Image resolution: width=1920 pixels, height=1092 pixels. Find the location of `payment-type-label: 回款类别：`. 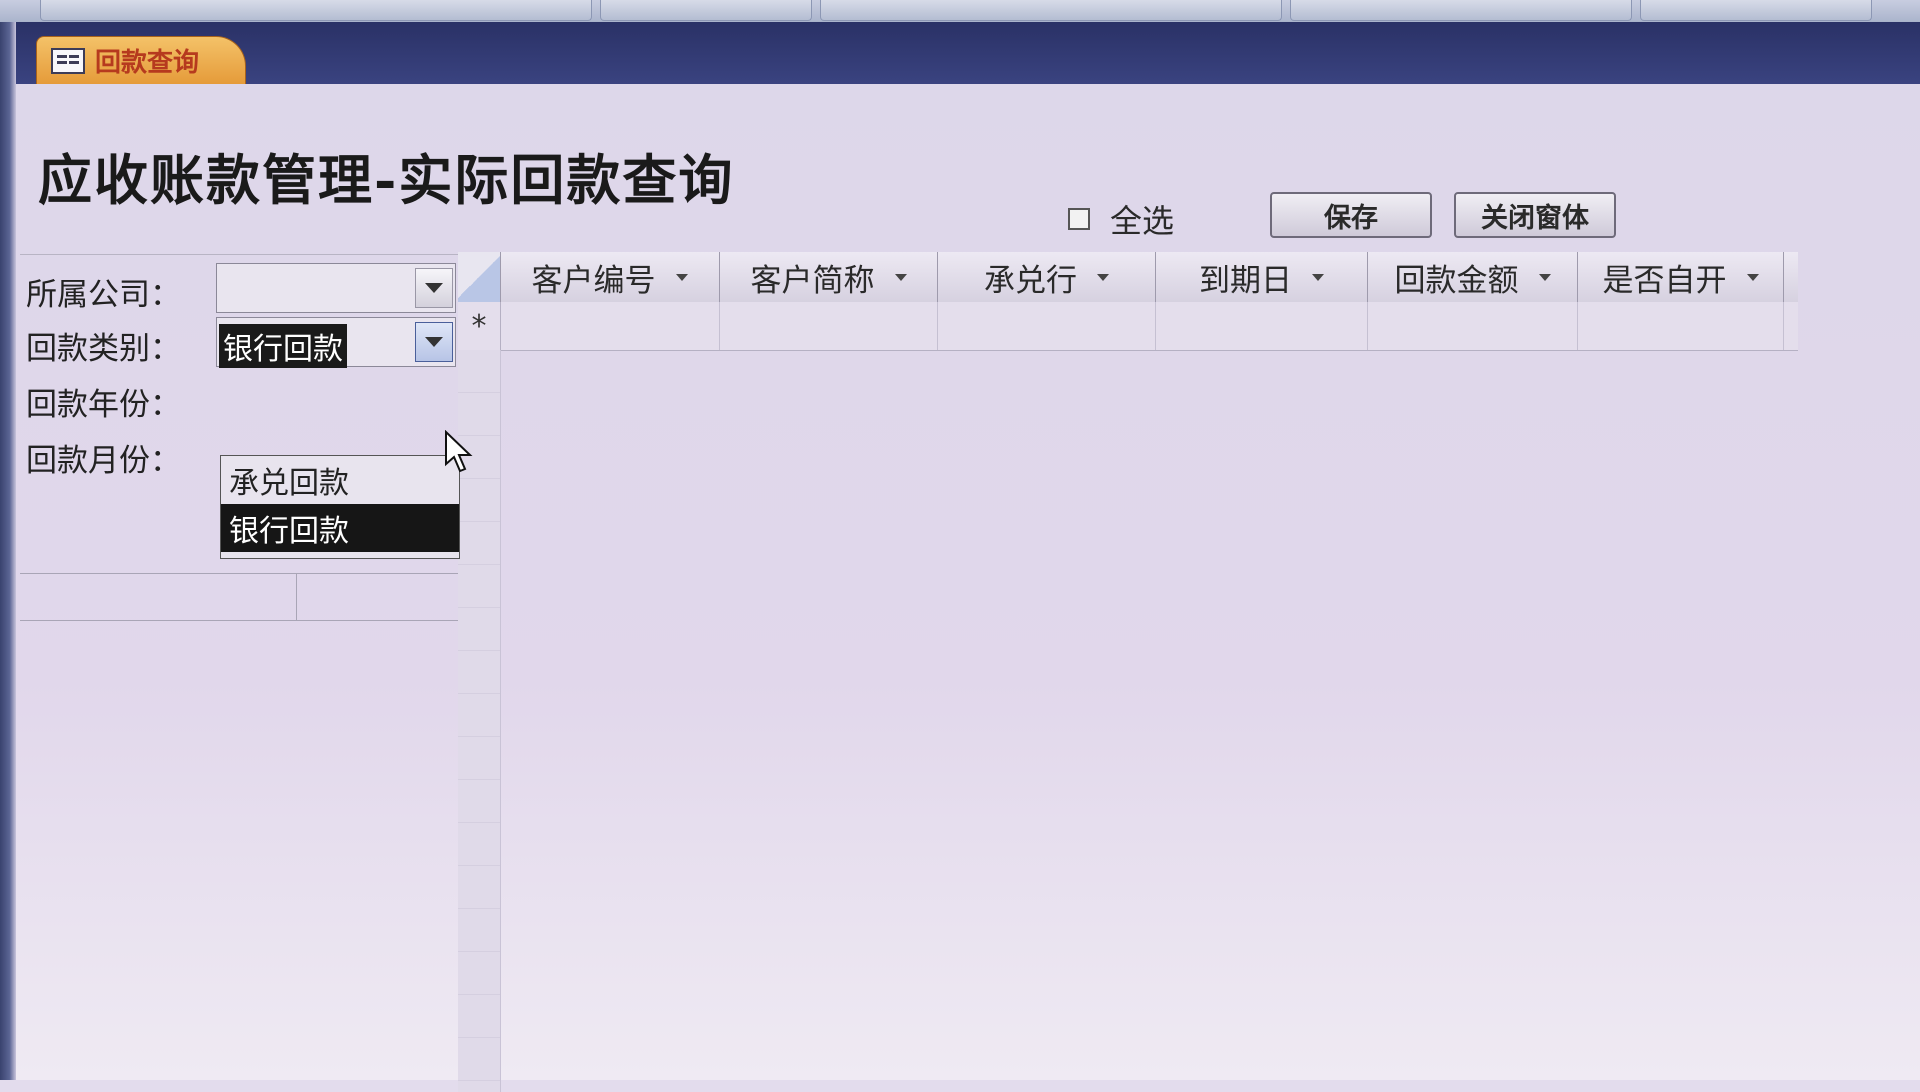

payment-type-label: 回款类别： is located at coordinates (103, 349).